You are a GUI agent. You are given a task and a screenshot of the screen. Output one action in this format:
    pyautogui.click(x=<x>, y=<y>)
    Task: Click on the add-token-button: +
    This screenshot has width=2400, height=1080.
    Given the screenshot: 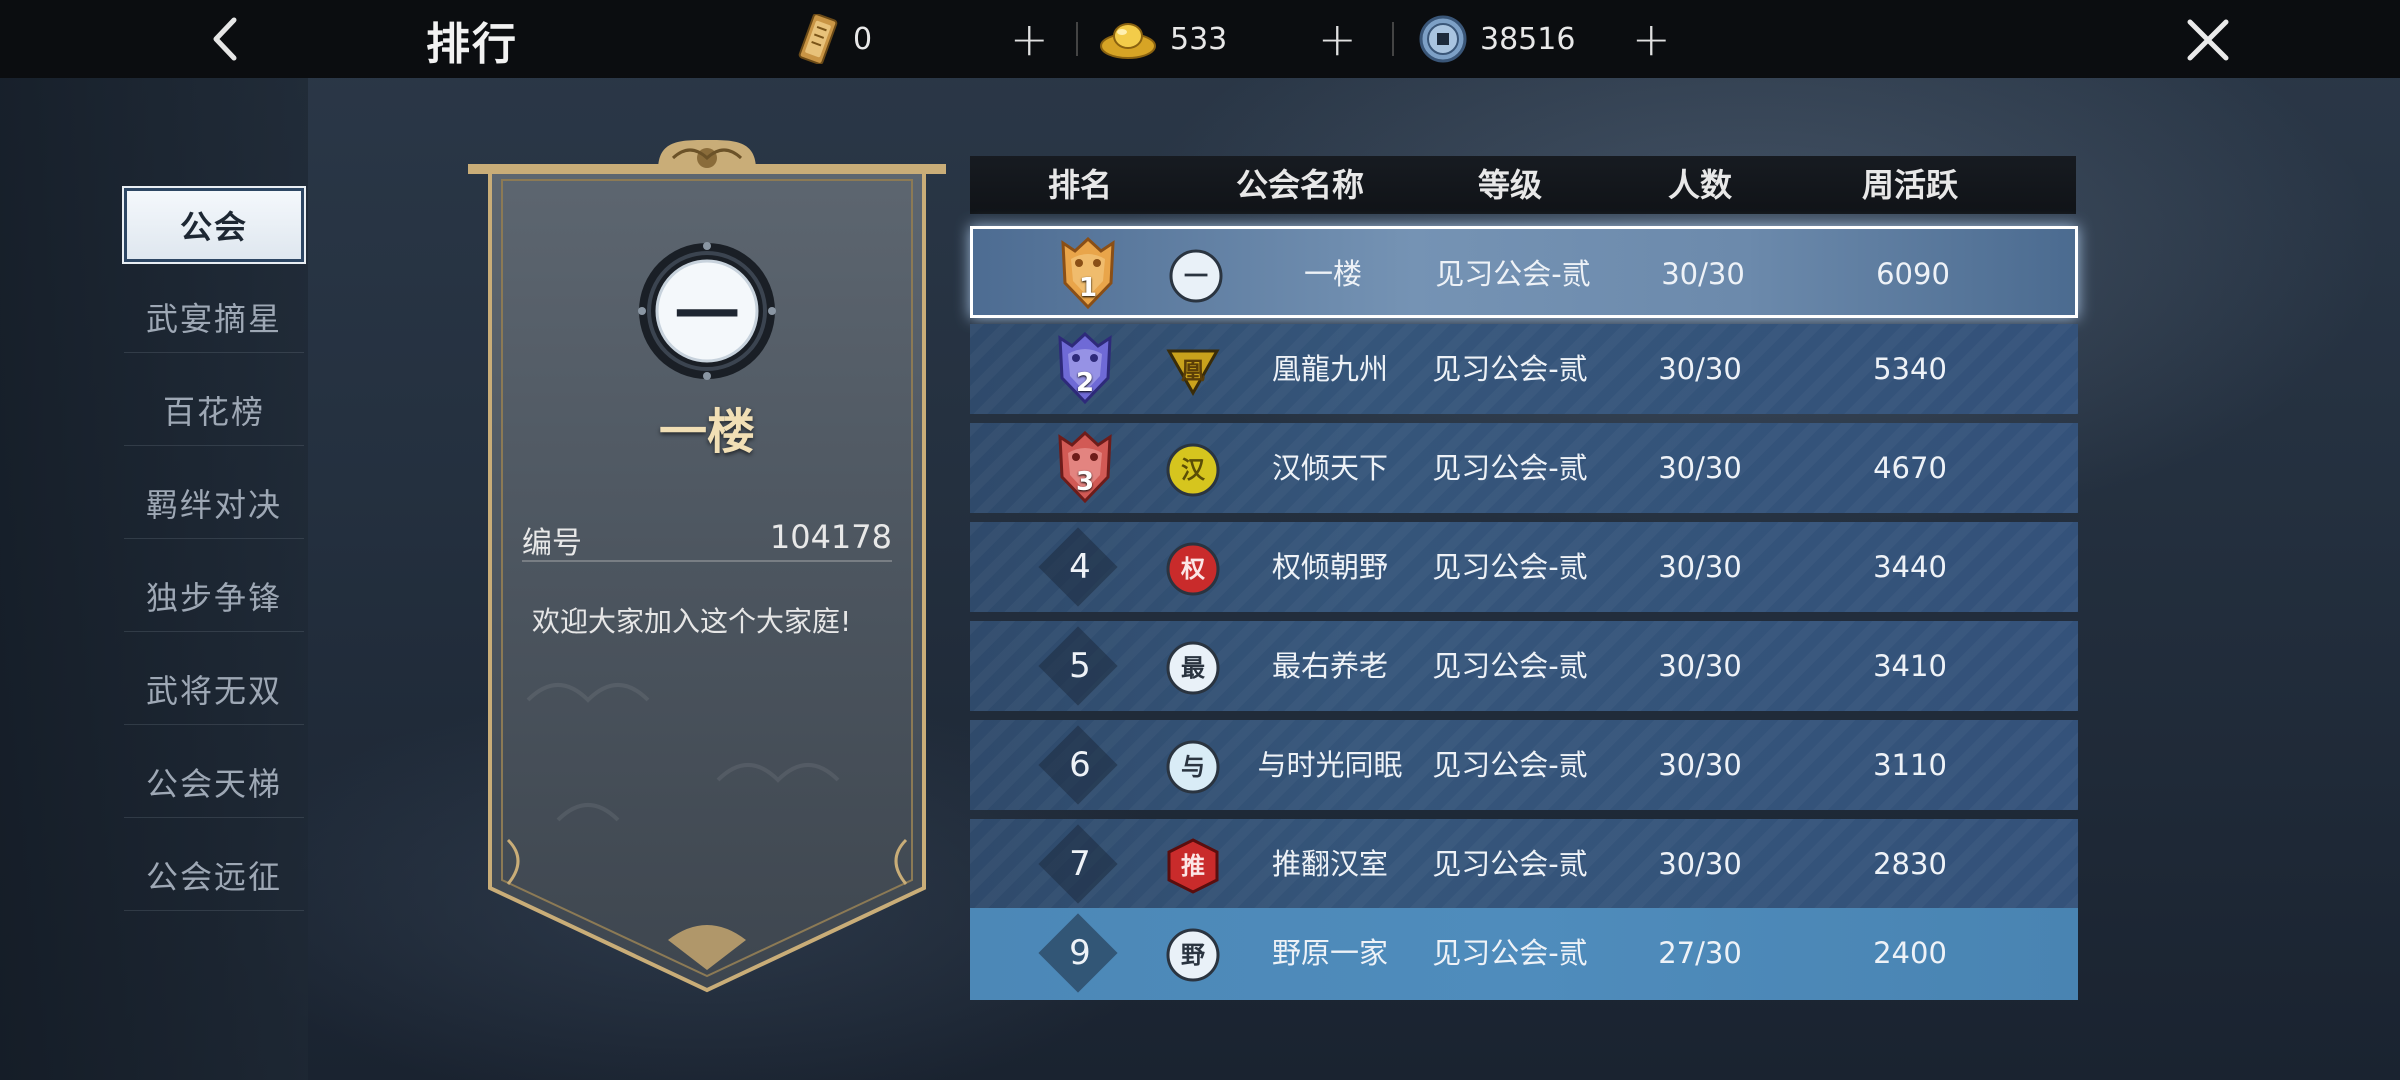 What is the action you would take?
    pyautogui.click(x=1029, y=39)
    